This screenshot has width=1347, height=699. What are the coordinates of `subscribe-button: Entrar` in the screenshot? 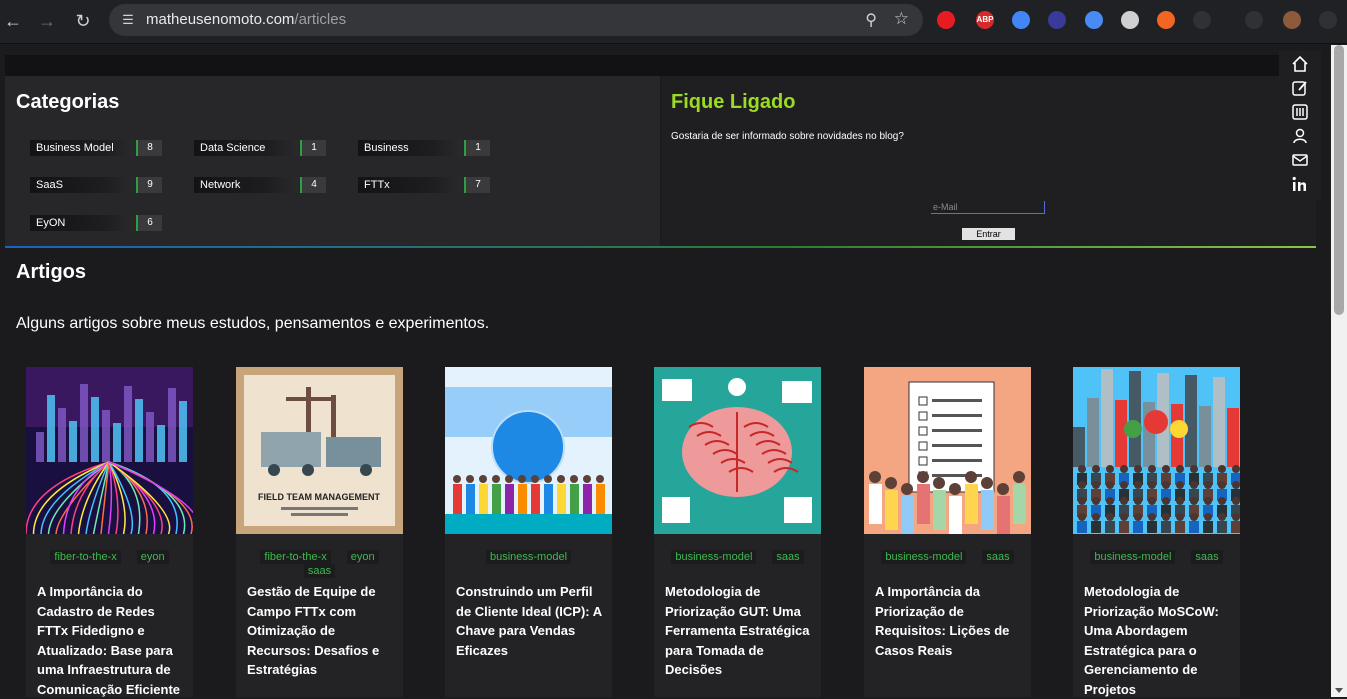 It's located at (988, 234).